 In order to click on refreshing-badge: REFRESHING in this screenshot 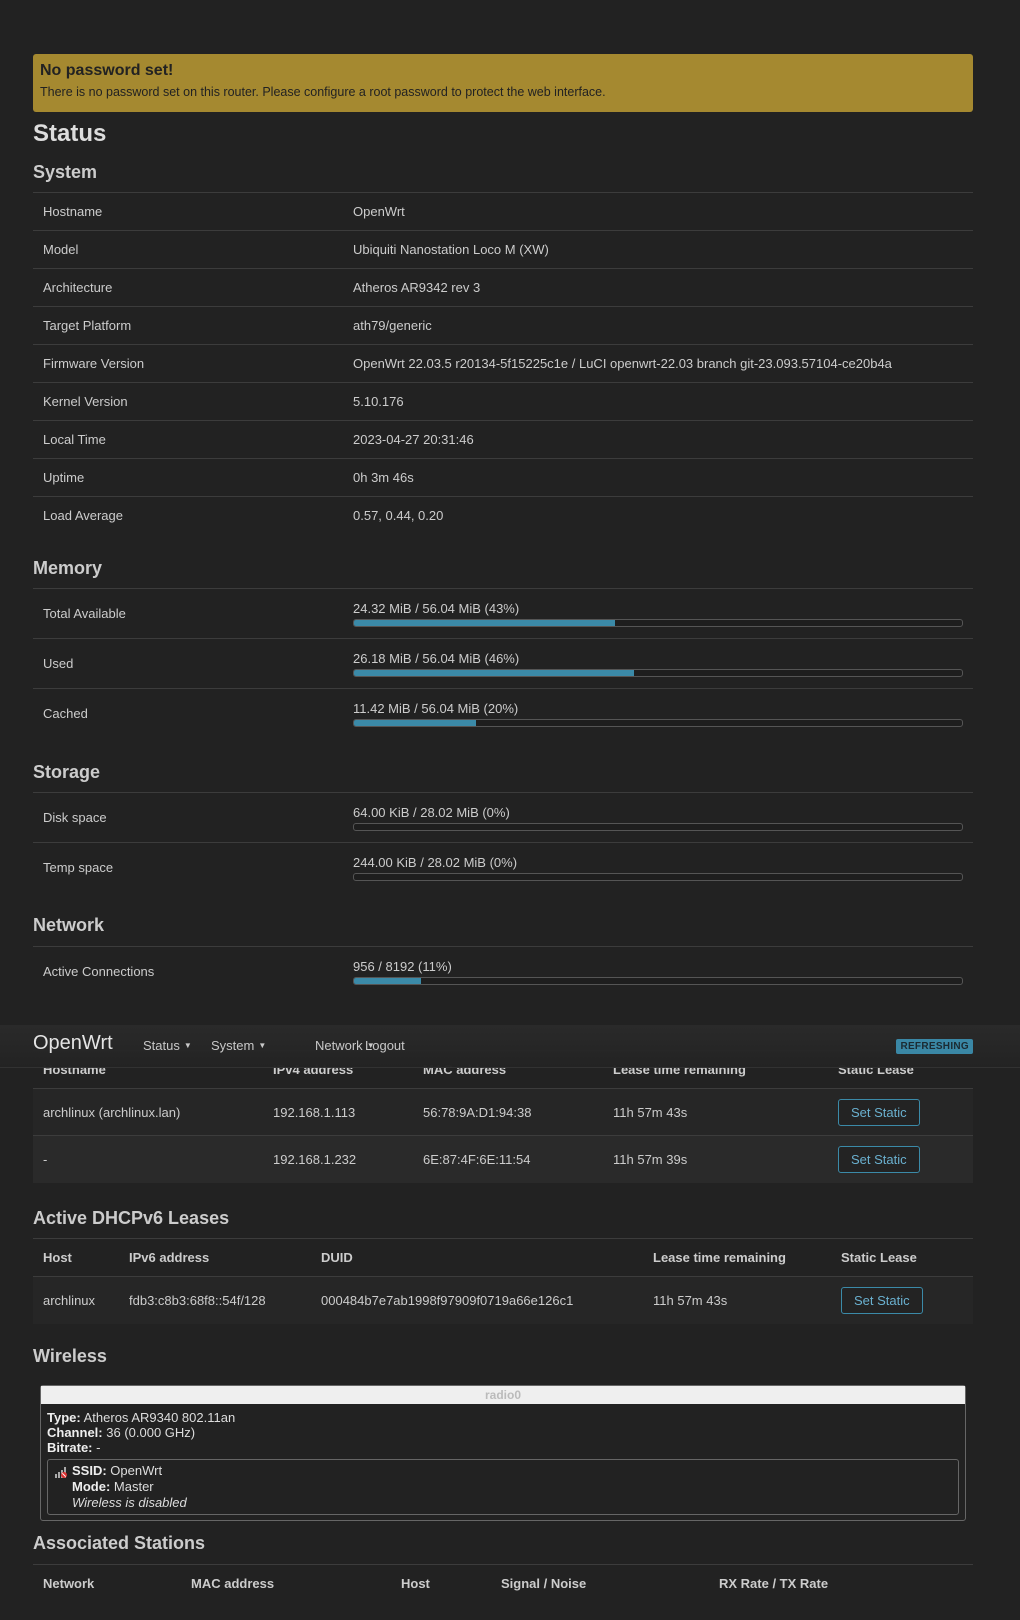, I will do `click(934, 1046)`.